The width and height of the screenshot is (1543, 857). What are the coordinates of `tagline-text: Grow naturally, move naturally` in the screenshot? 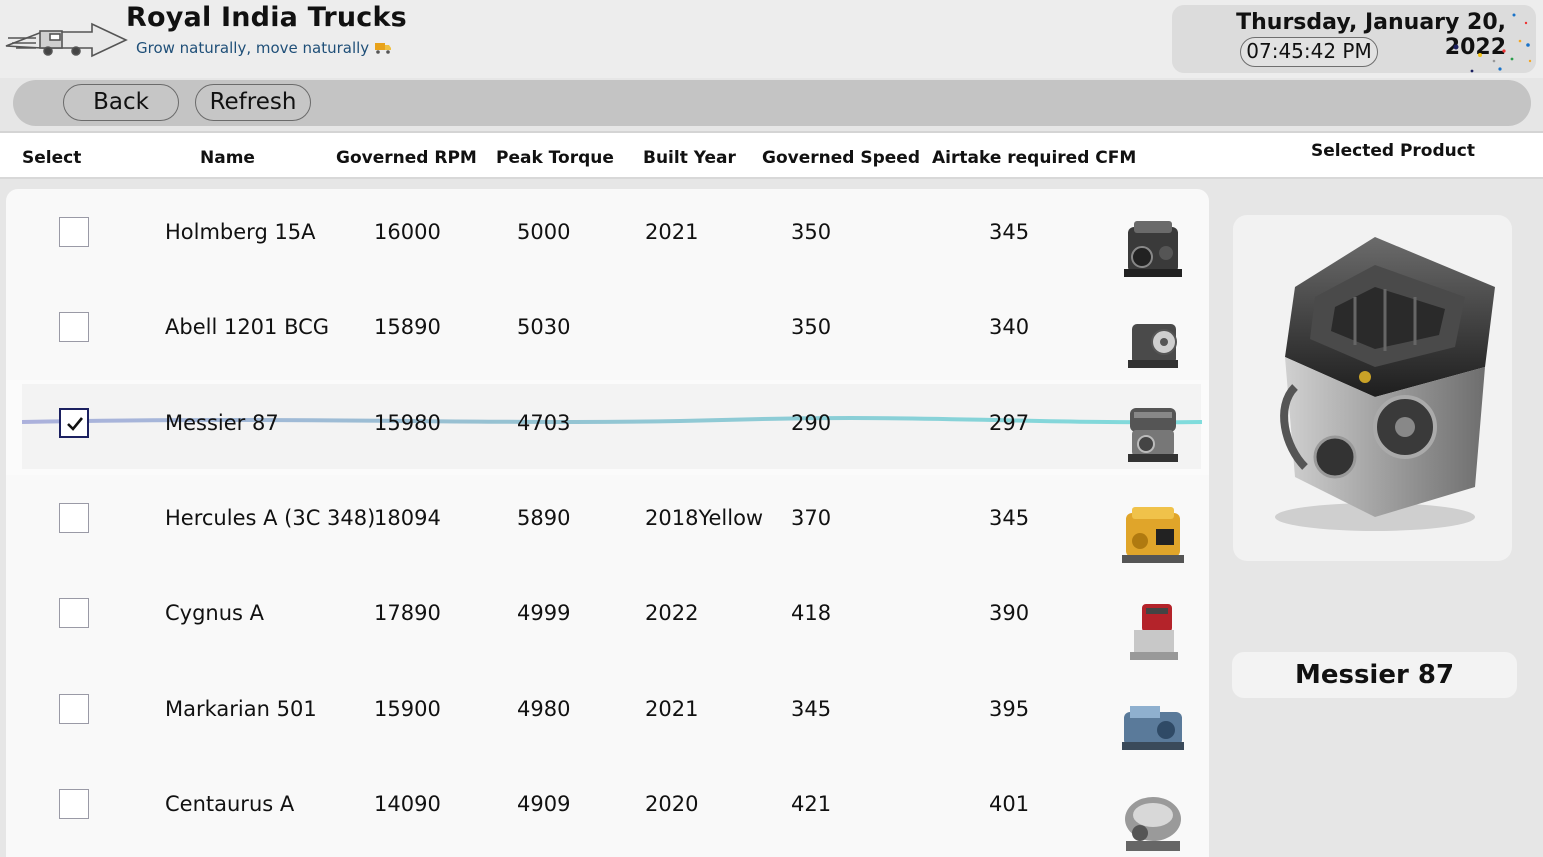 It's located at (253, 48).